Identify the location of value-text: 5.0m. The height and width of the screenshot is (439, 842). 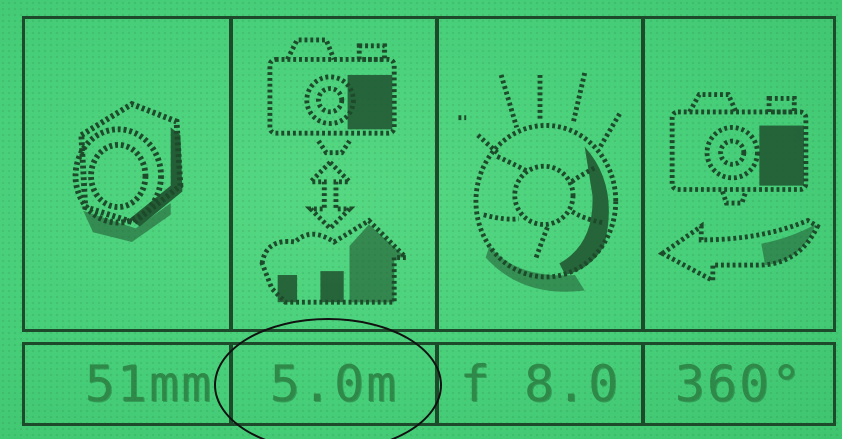
(334, 384).